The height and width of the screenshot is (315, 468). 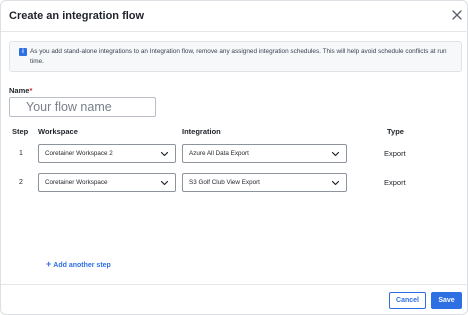 I want to click on header-divider, so click(x=234, y=31).